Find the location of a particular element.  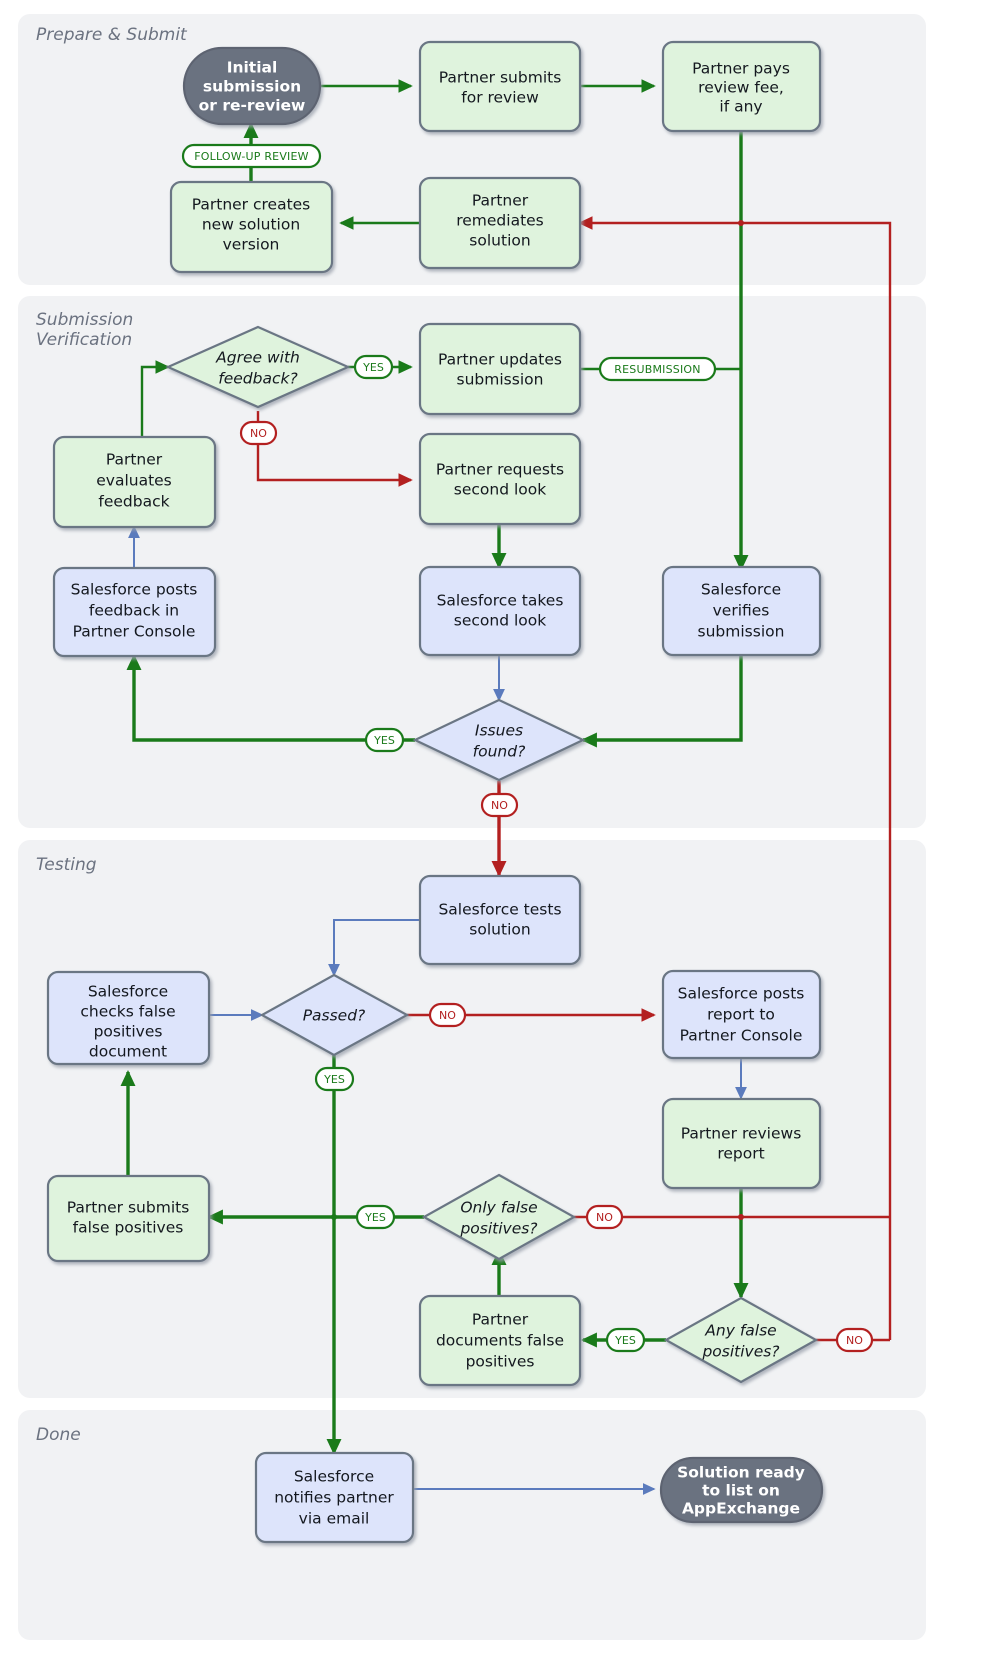

node-any-false-positives-line2: positives? is located at coordinates (740, 1352).